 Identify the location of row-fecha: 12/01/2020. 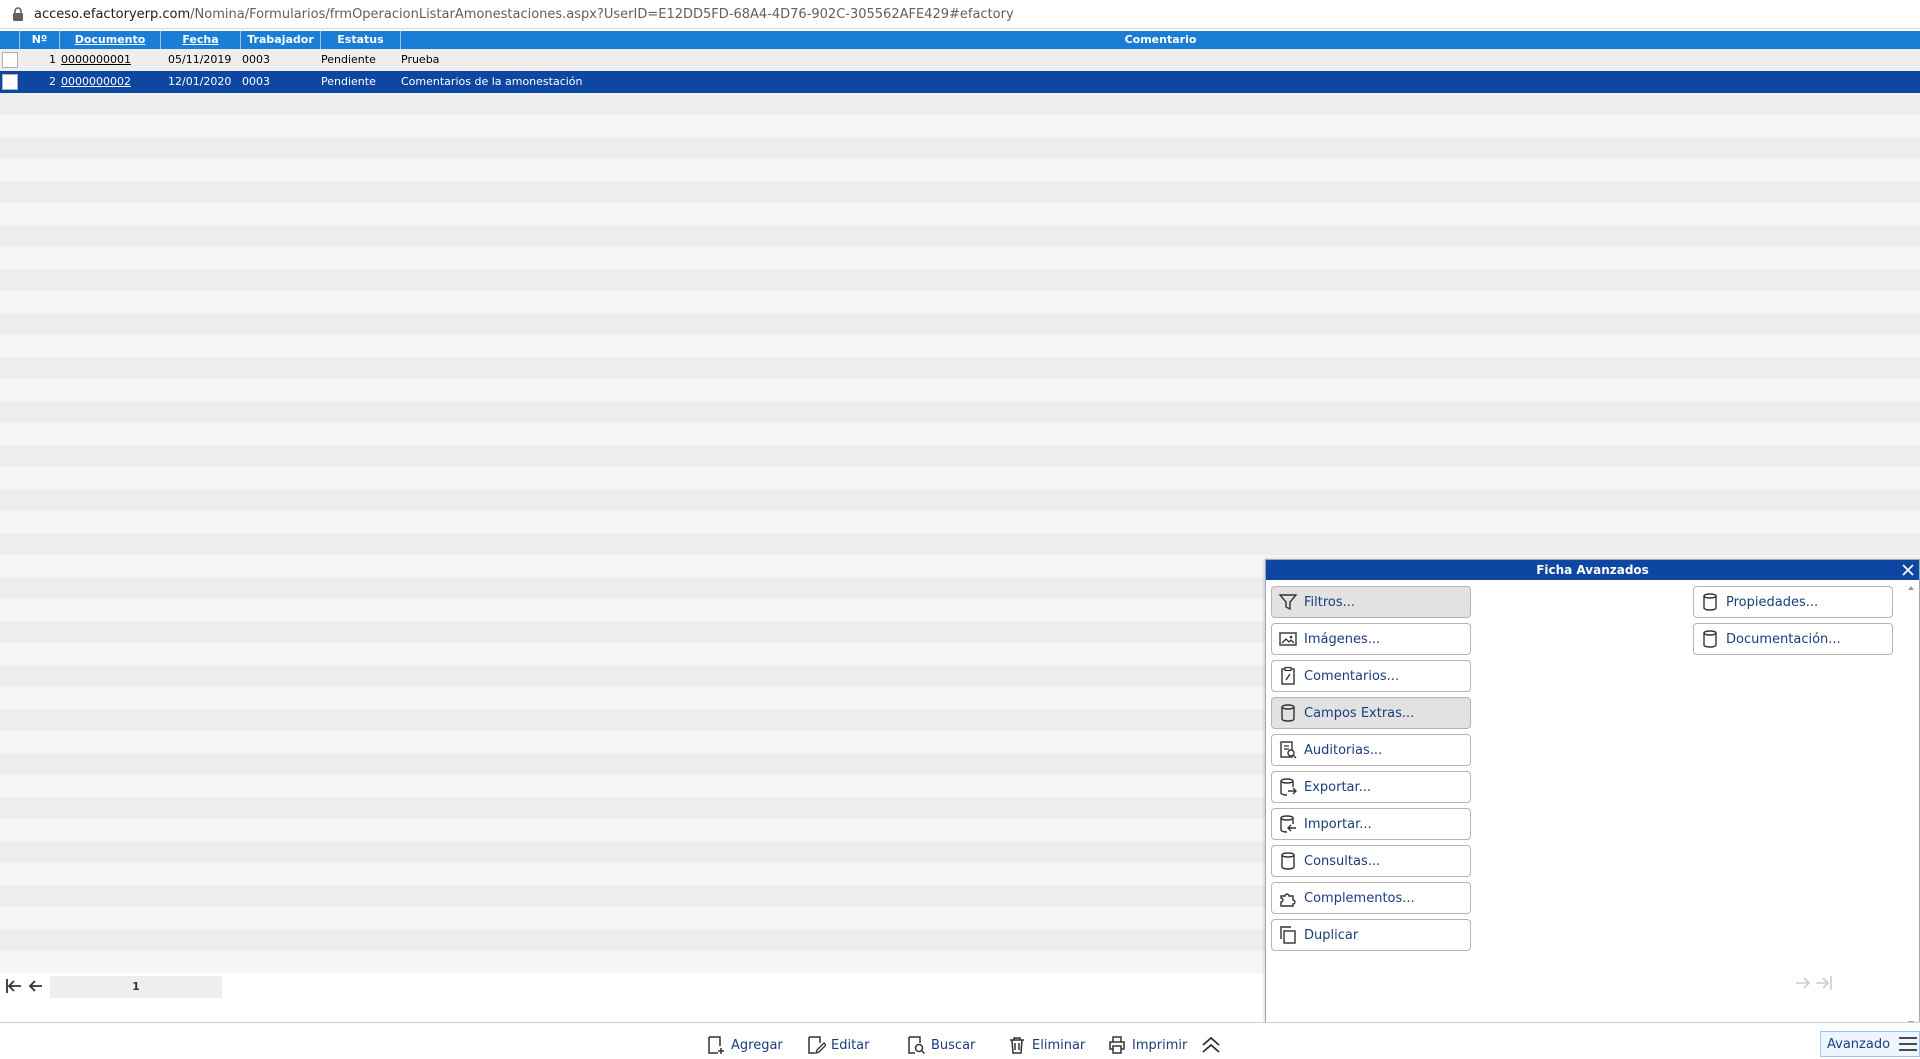
(200, 81).